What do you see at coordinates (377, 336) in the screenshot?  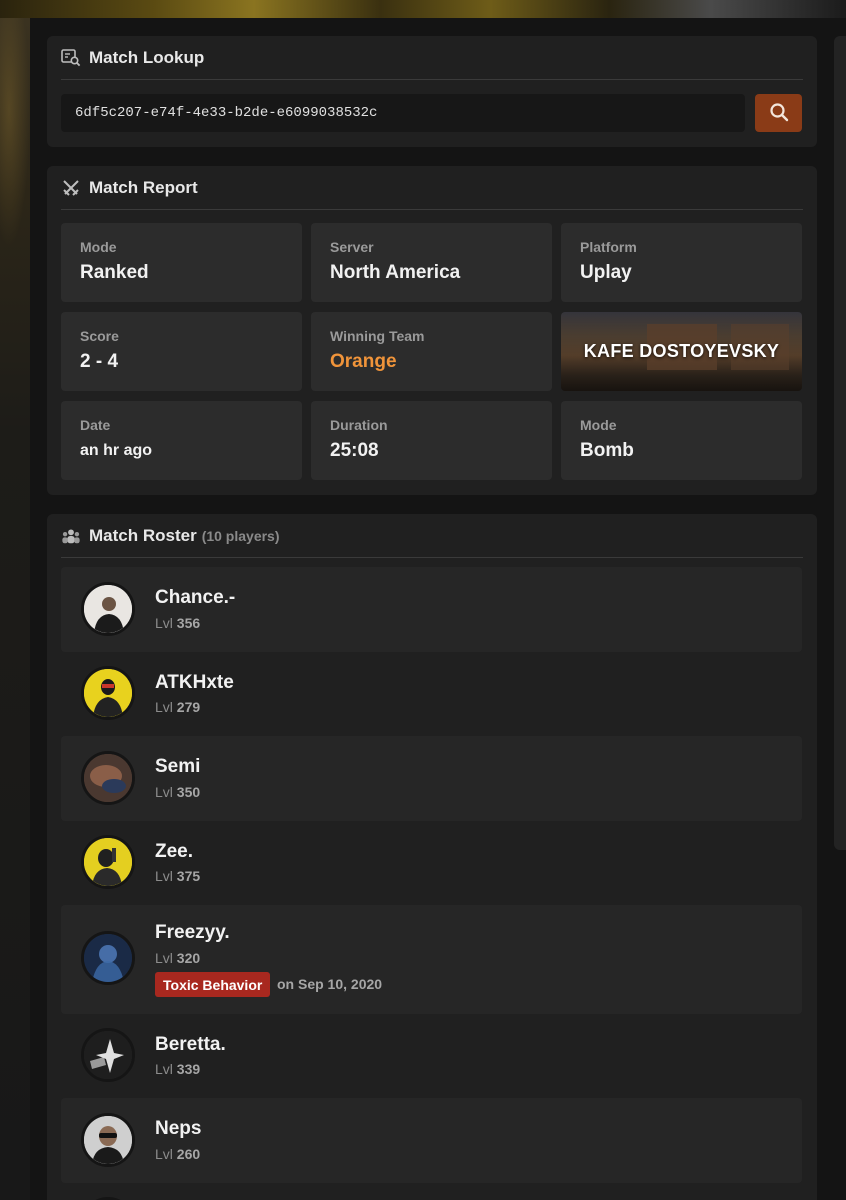 I see `stat-label: Winning Team` at bounding box center [377, 336].